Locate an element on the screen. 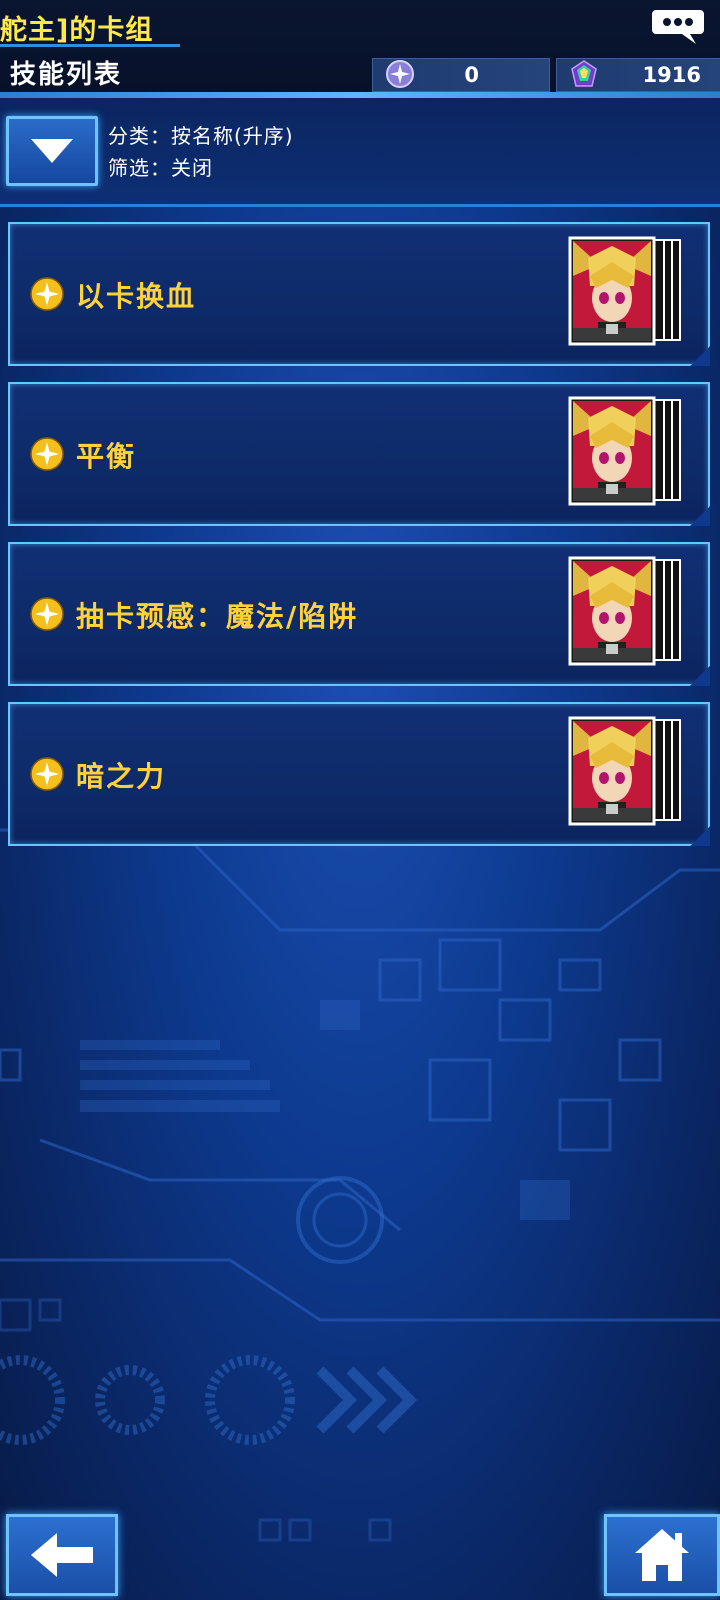 This screenshot has width=720, height=1600. home-icon is located at coordinates (662, 1555).